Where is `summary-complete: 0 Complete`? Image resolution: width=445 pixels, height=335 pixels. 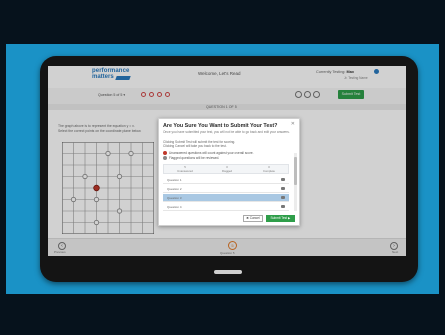 summary-complete: 0 Complete is located at coordinates (269, 169).